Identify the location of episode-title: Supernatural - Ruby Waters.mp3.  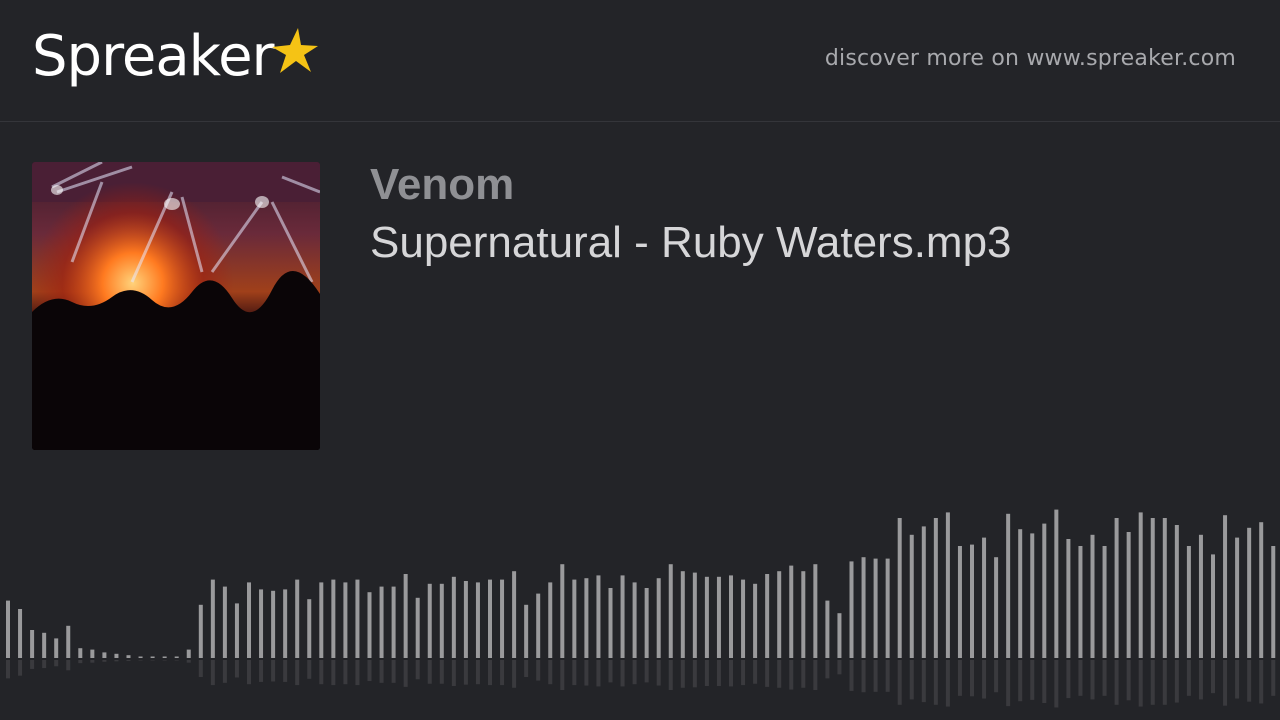
(691, 243).